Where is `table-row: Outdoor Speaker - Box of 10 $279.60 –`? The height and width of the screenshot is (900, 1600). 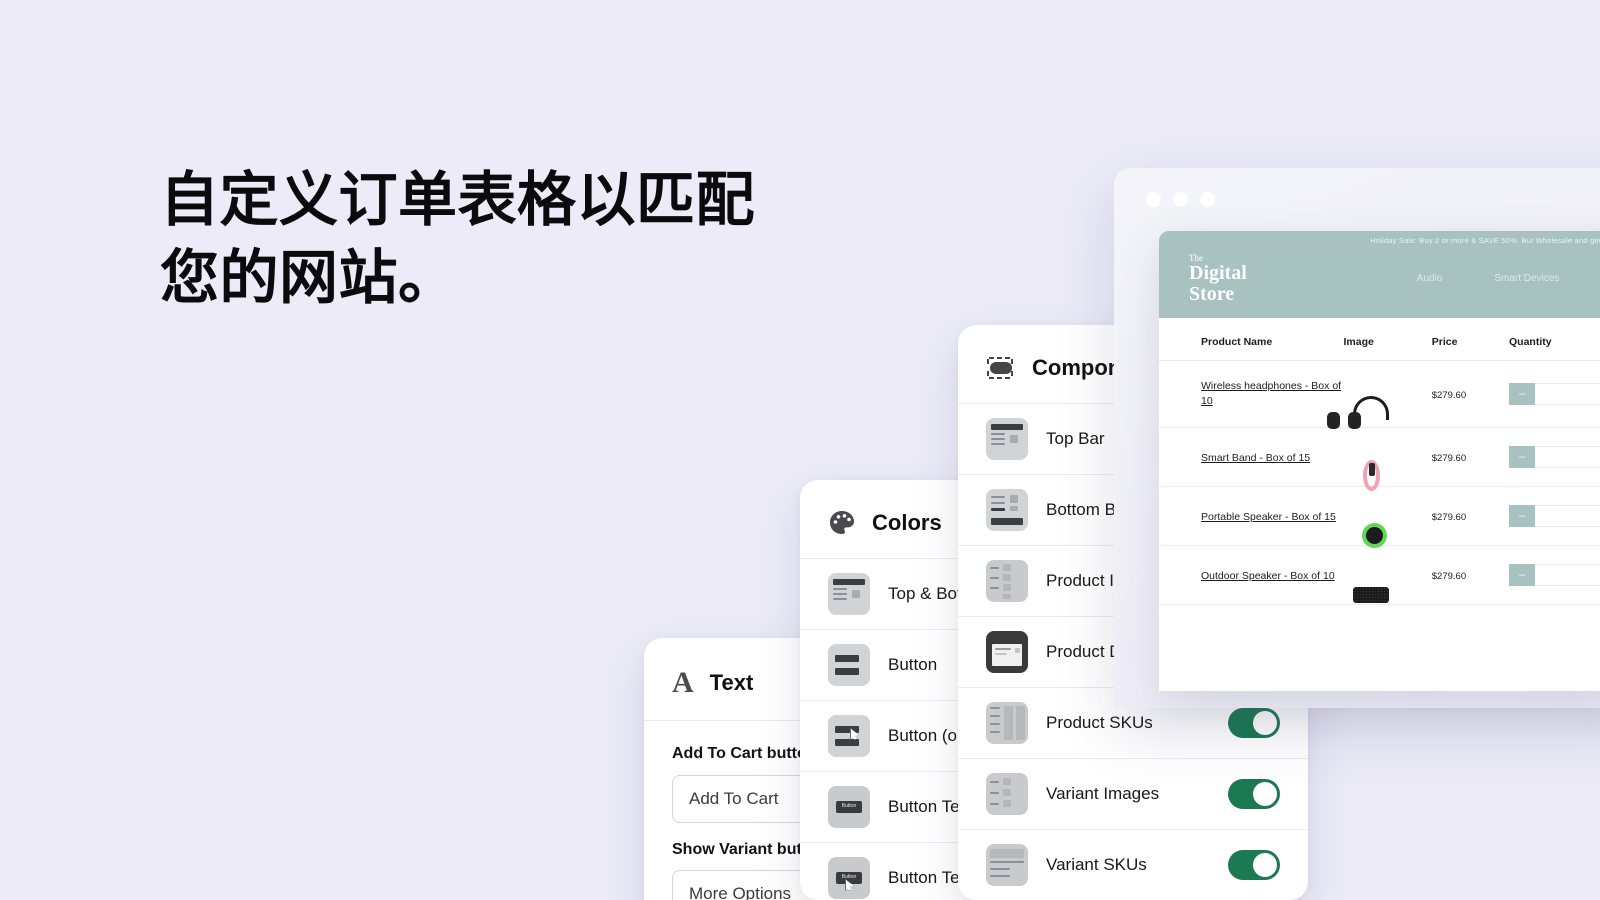 table-row: Outdoor Speaker - Box of 10 $279.60 – is located at coordinates (1379, 575).